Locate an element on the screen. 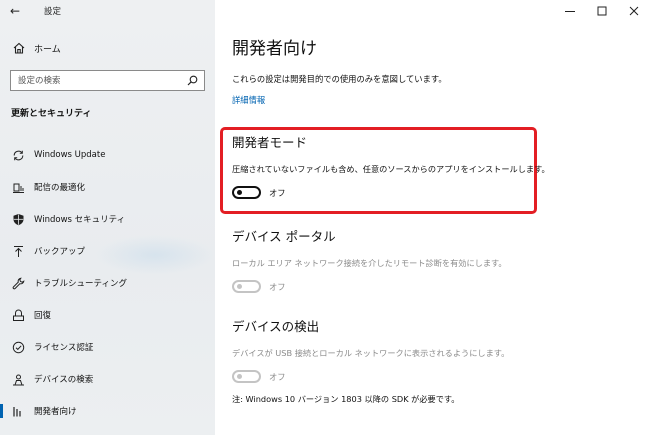  sync-icon is located at coordinates (18, 155).